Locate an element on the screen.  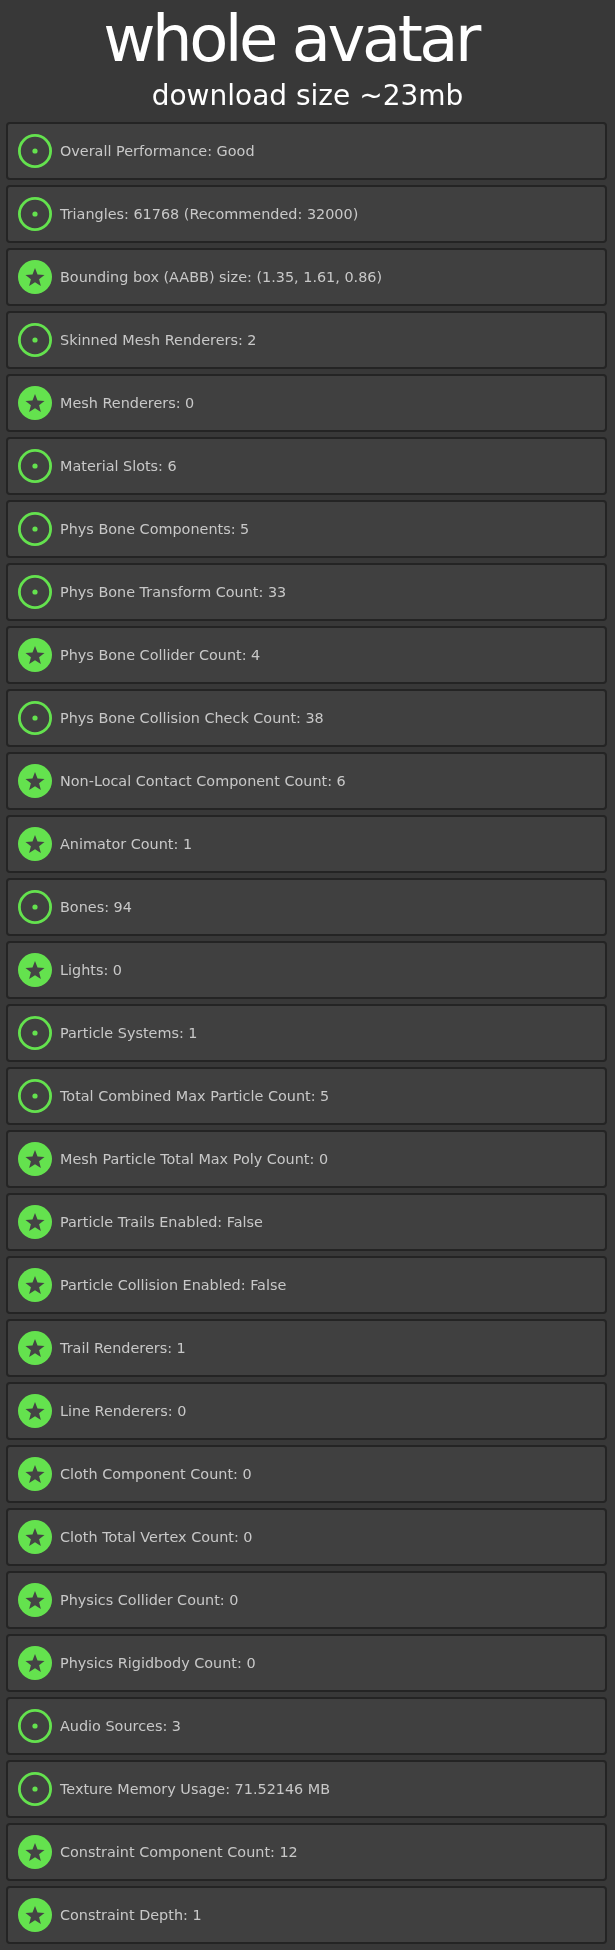
metric-label: Texture Memory Usage: 71.52146 MB is located at coordinates (195, 1789).